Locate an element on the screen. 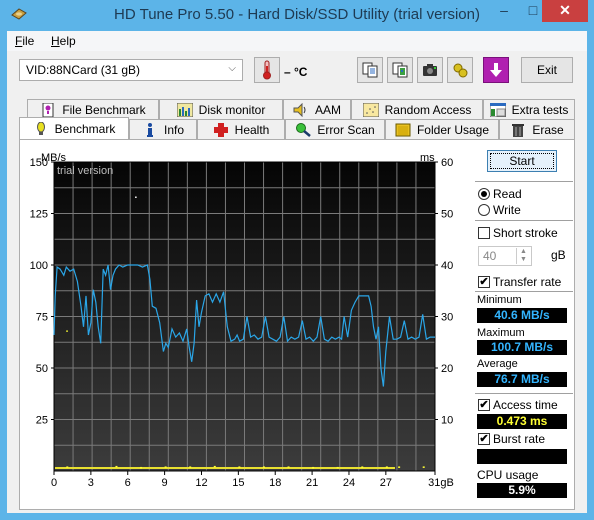 This screenshot has height=520, width=594. tab-disk-monitor: Disk monitor is located at coordinates (221, 109).